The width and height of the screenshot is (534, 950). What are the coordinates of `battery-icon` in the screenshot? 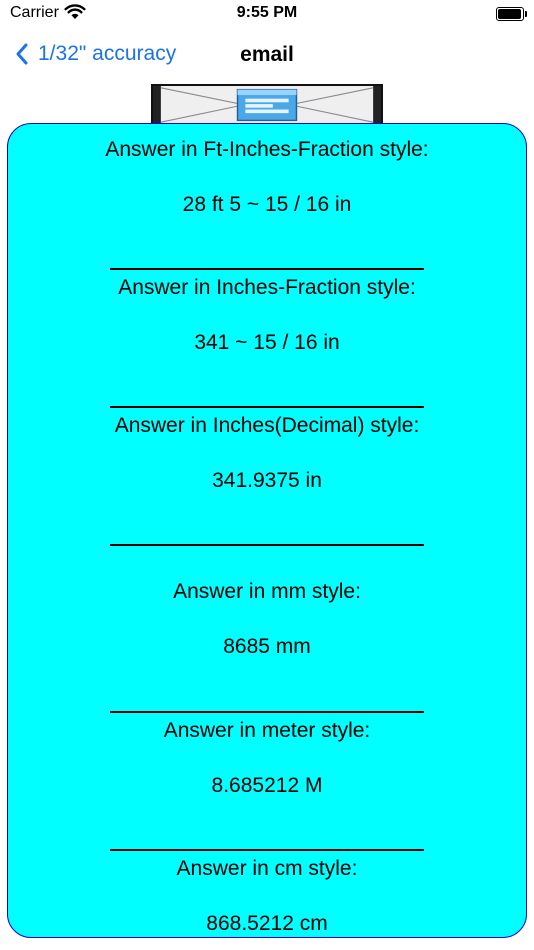 It's located at (511, 14).